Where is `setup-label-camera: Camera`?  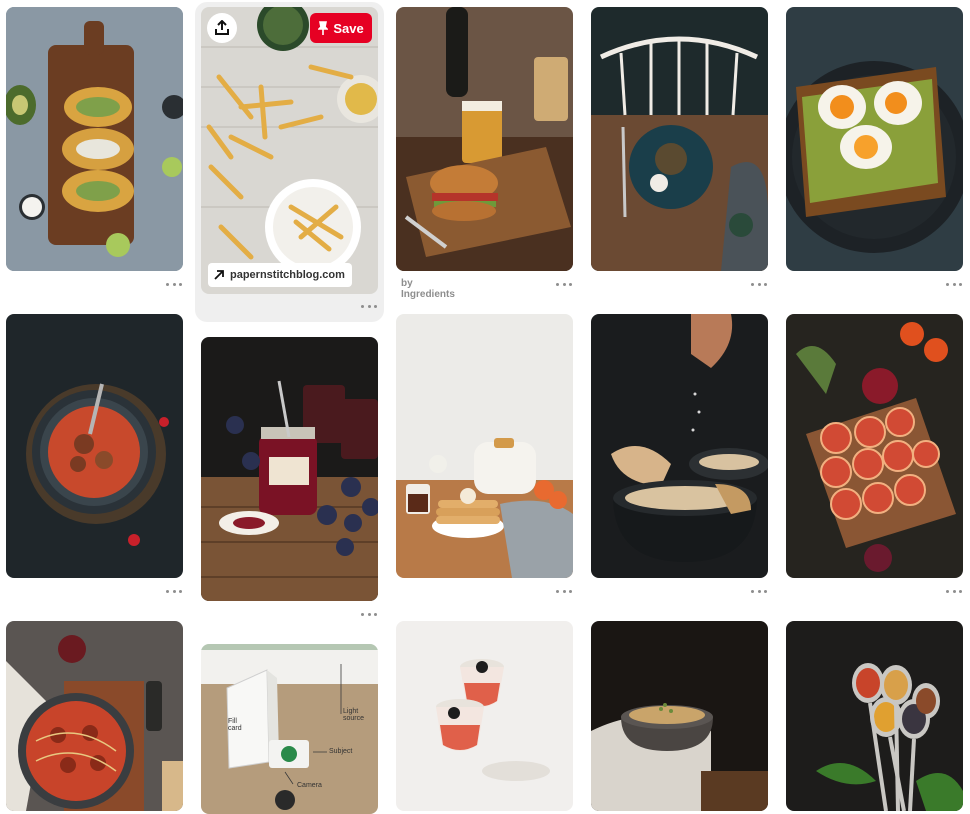
setup-label-camera: Camera is located at coordinates (309, 785).